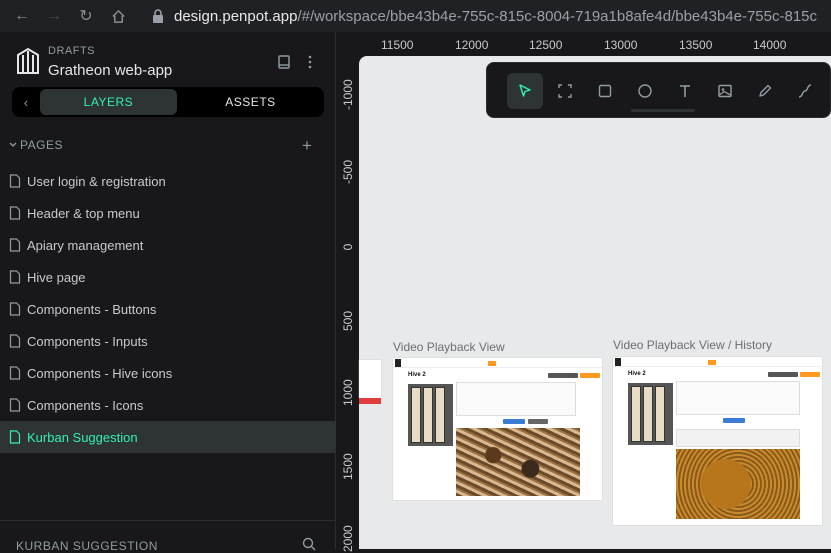 The image size is (831, 553). Describe the element at coordinates (663, 110) in the screenshot. I see `toolbar-grip` at that location.